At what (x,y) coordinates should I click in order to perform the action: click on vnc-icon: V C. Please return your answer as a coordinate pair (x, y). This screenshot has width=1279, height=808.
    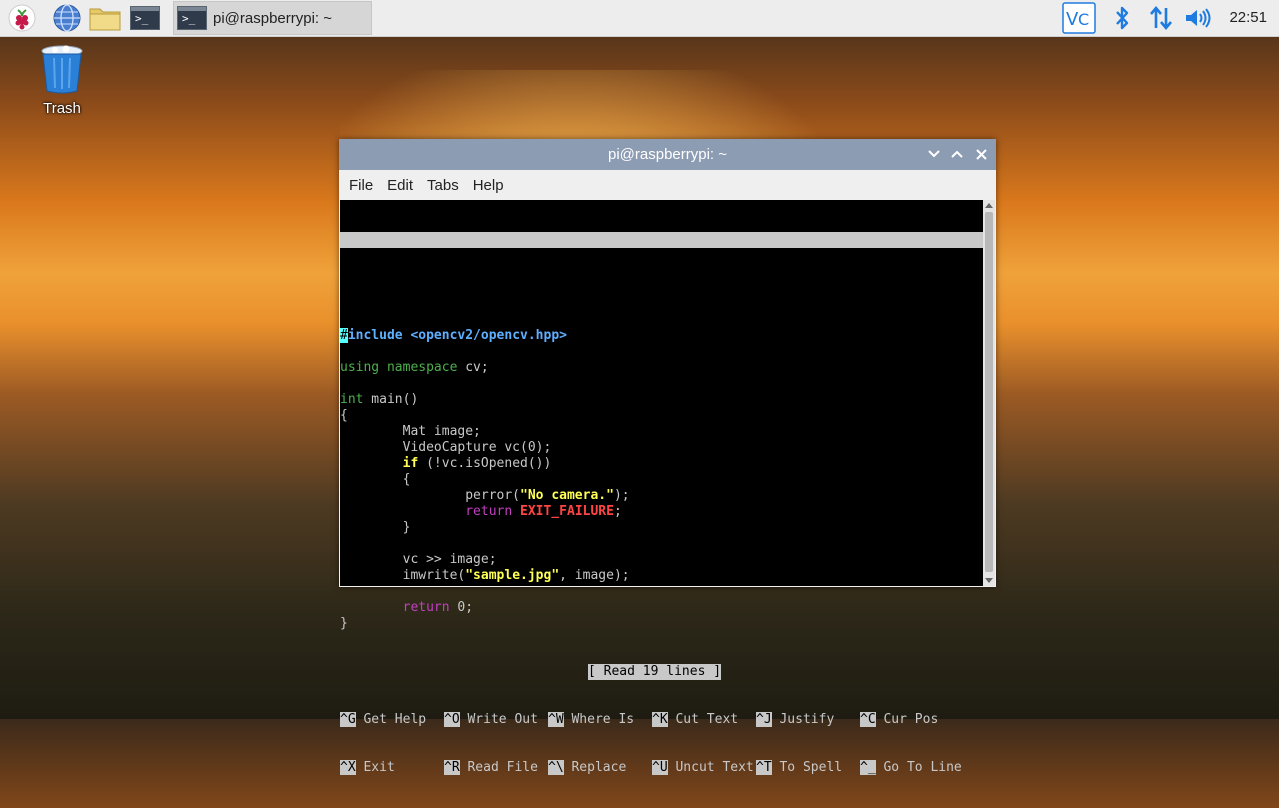
    Looking at the image, I should click on (1079, 18).